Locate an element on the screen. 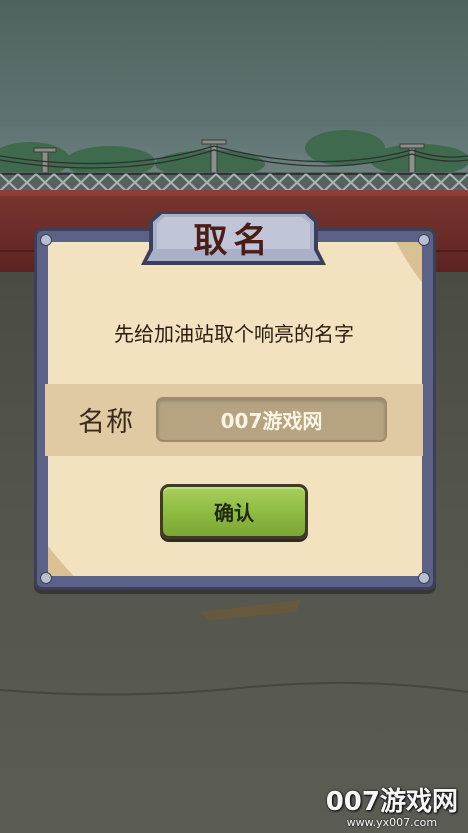  name-label: 名称 is located at coordinates (106, 422).